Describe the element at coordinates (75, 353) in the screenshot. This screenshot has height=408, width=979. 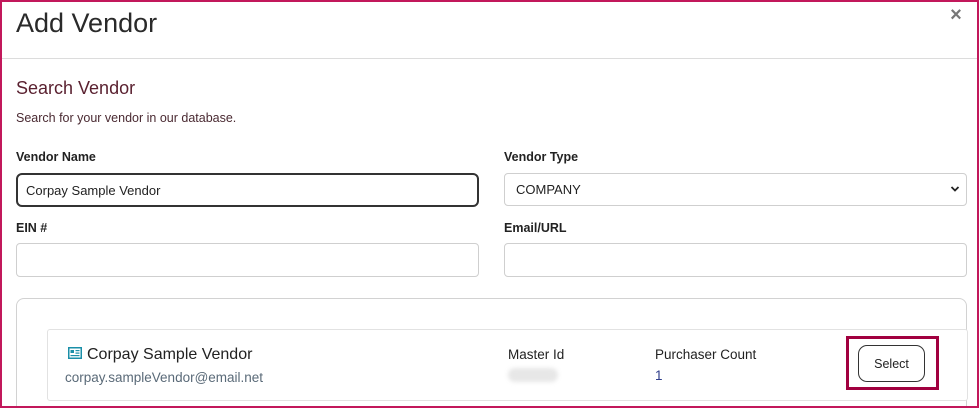
I see `vendor-card-icon` at that location.